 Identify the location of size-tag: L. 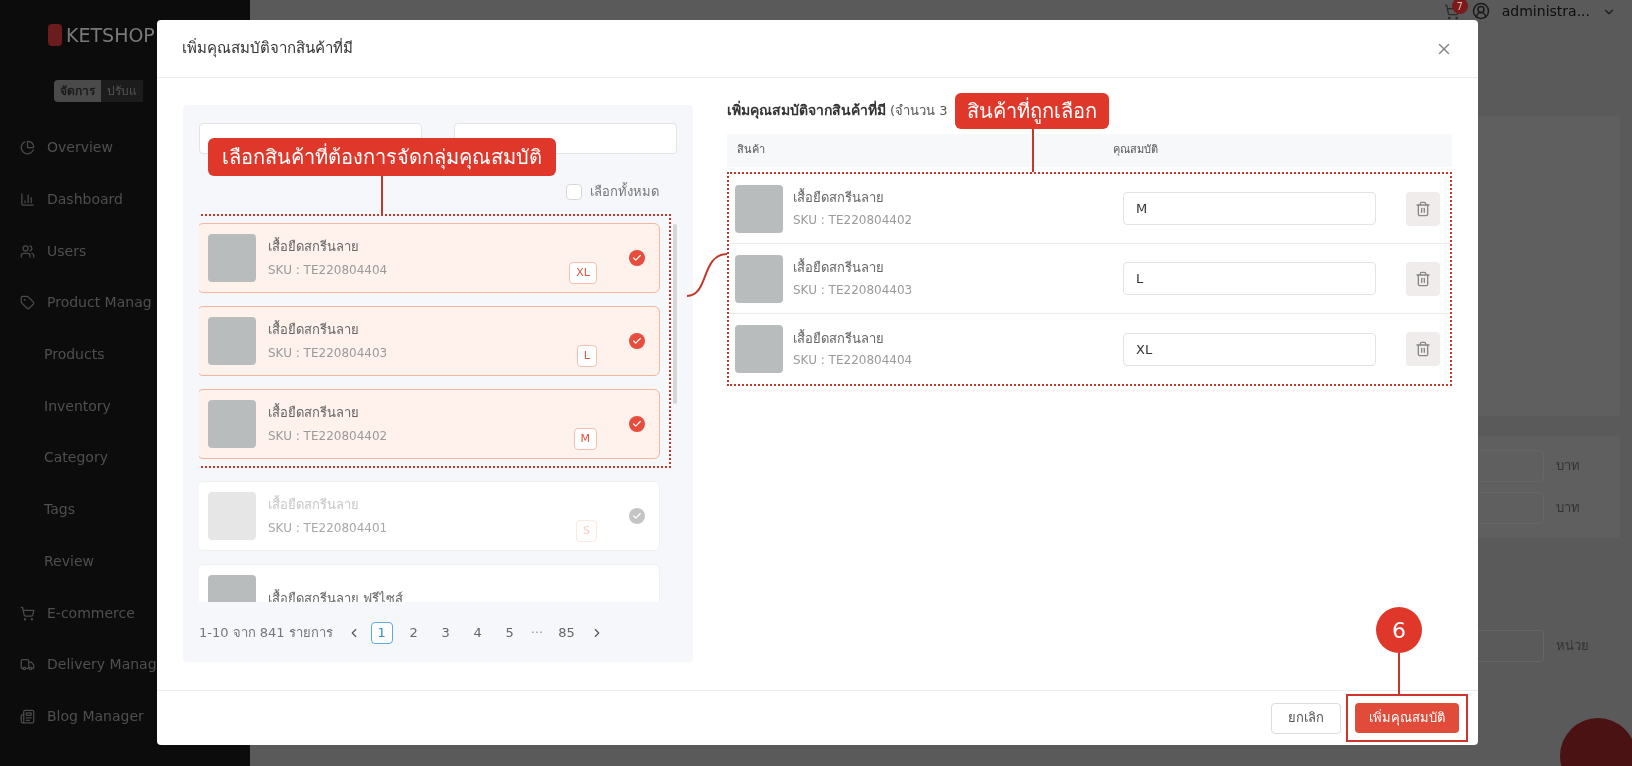
(586, 355).